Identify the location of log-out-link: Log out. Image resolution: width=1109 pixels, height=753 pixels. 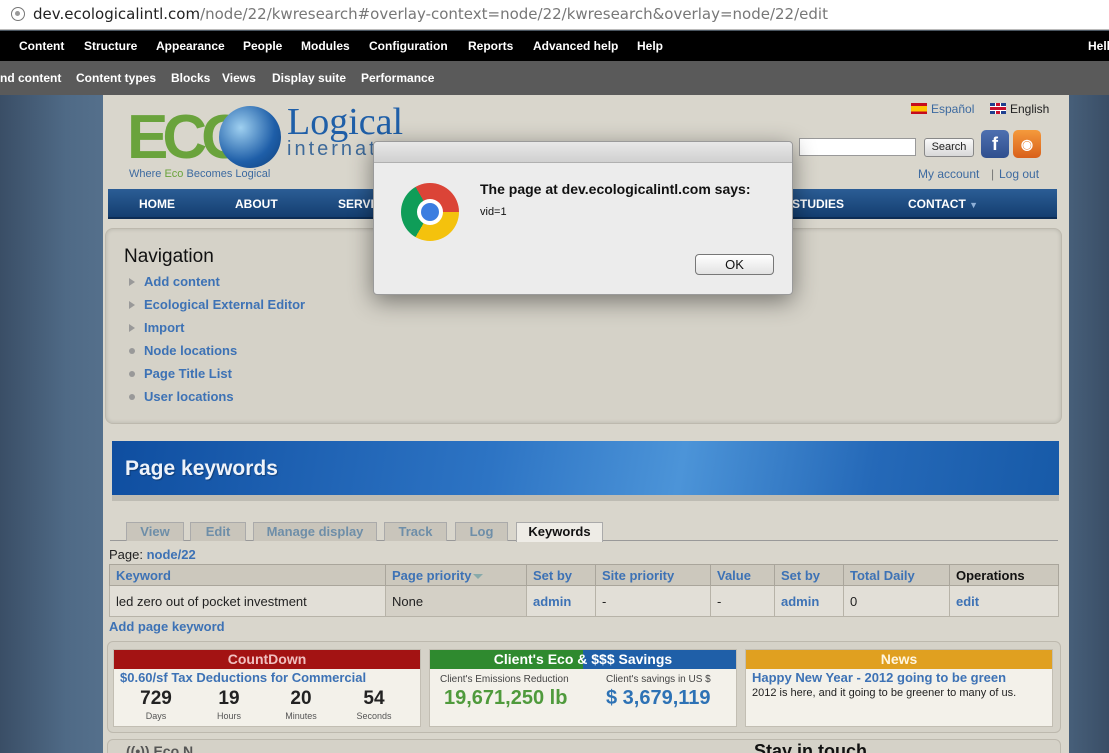
(1019, 174).